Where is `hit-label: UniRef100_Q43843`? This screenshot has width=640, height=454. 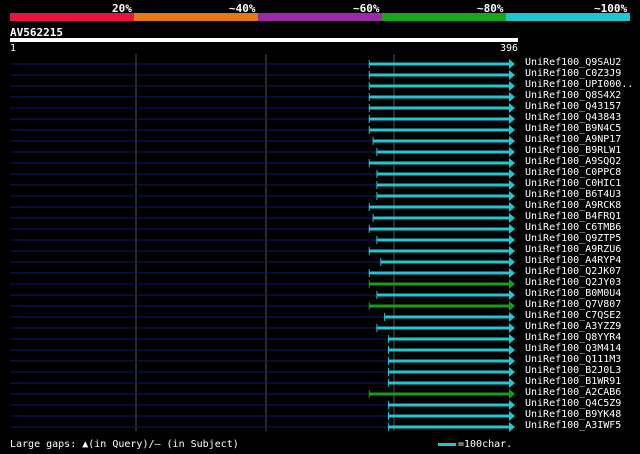
hit-label: UniRef100_Q43843 is located at coordinates (573, 117).